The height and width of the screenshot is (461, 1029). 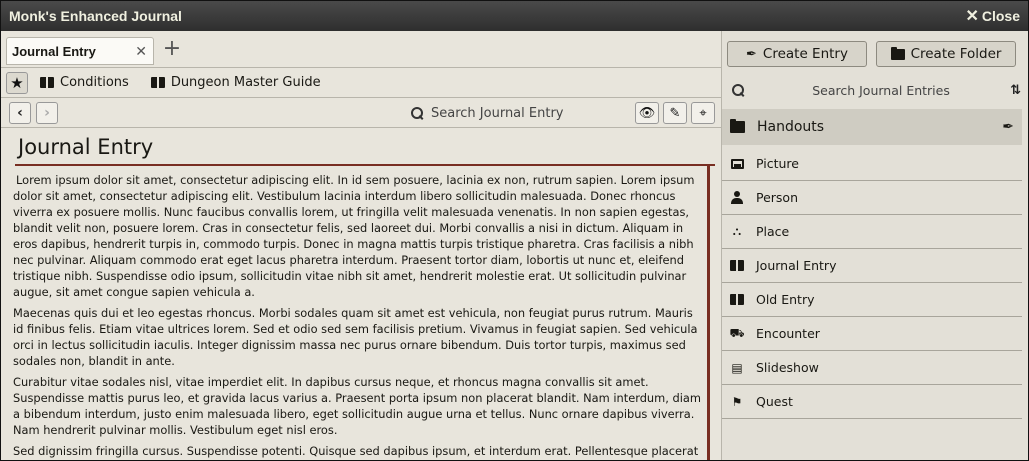 I want to click on encounter-icon: ⛟, so click(x=737, y=332).